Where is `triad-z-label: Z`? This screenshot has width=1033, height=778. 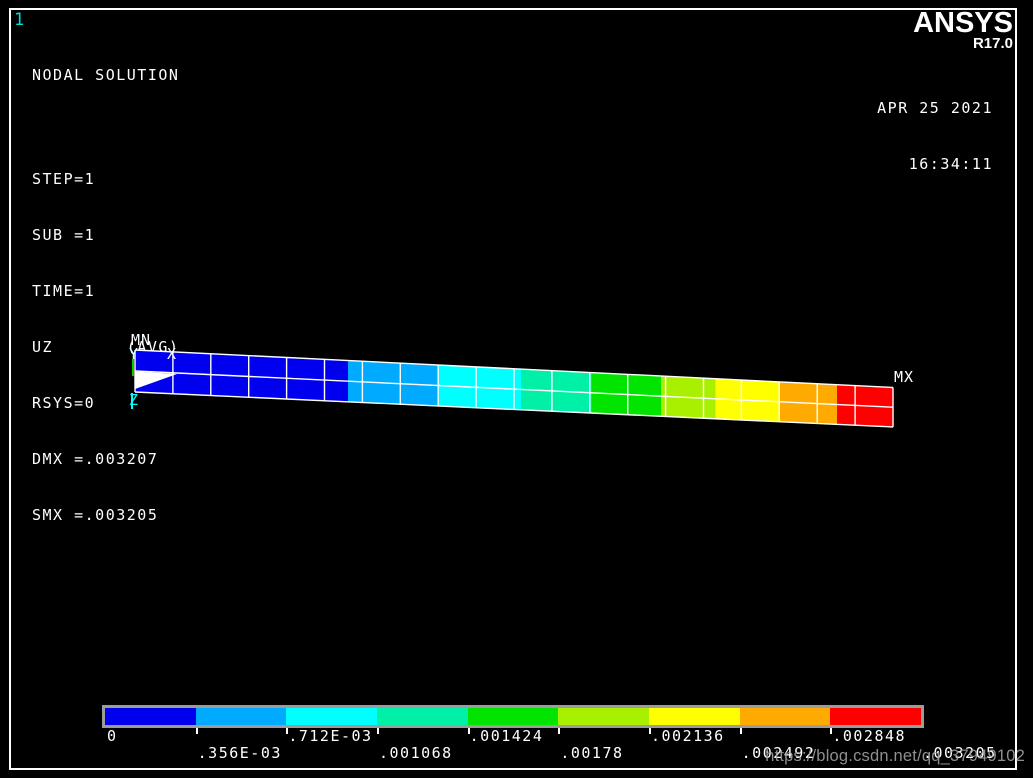 triad-z-label: Z is located at coordinates (134, 400).